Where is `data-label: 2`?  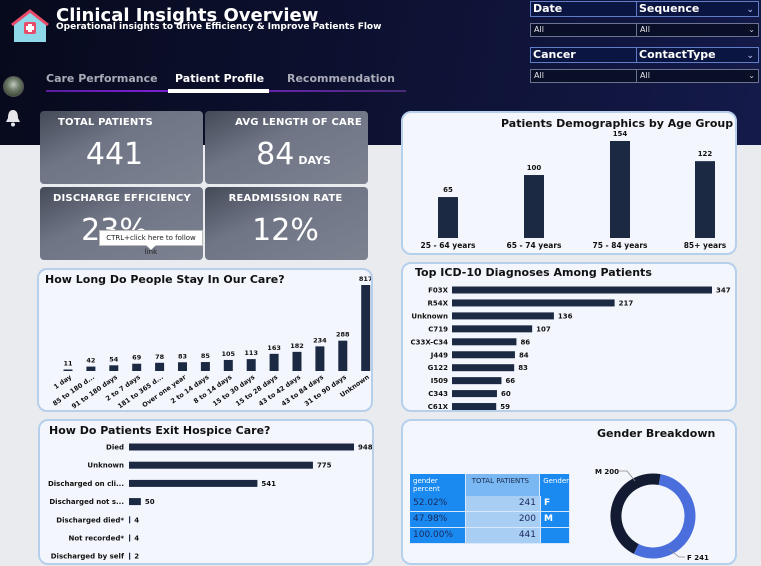 data-label: 2 is located at coordinates (136, 557).